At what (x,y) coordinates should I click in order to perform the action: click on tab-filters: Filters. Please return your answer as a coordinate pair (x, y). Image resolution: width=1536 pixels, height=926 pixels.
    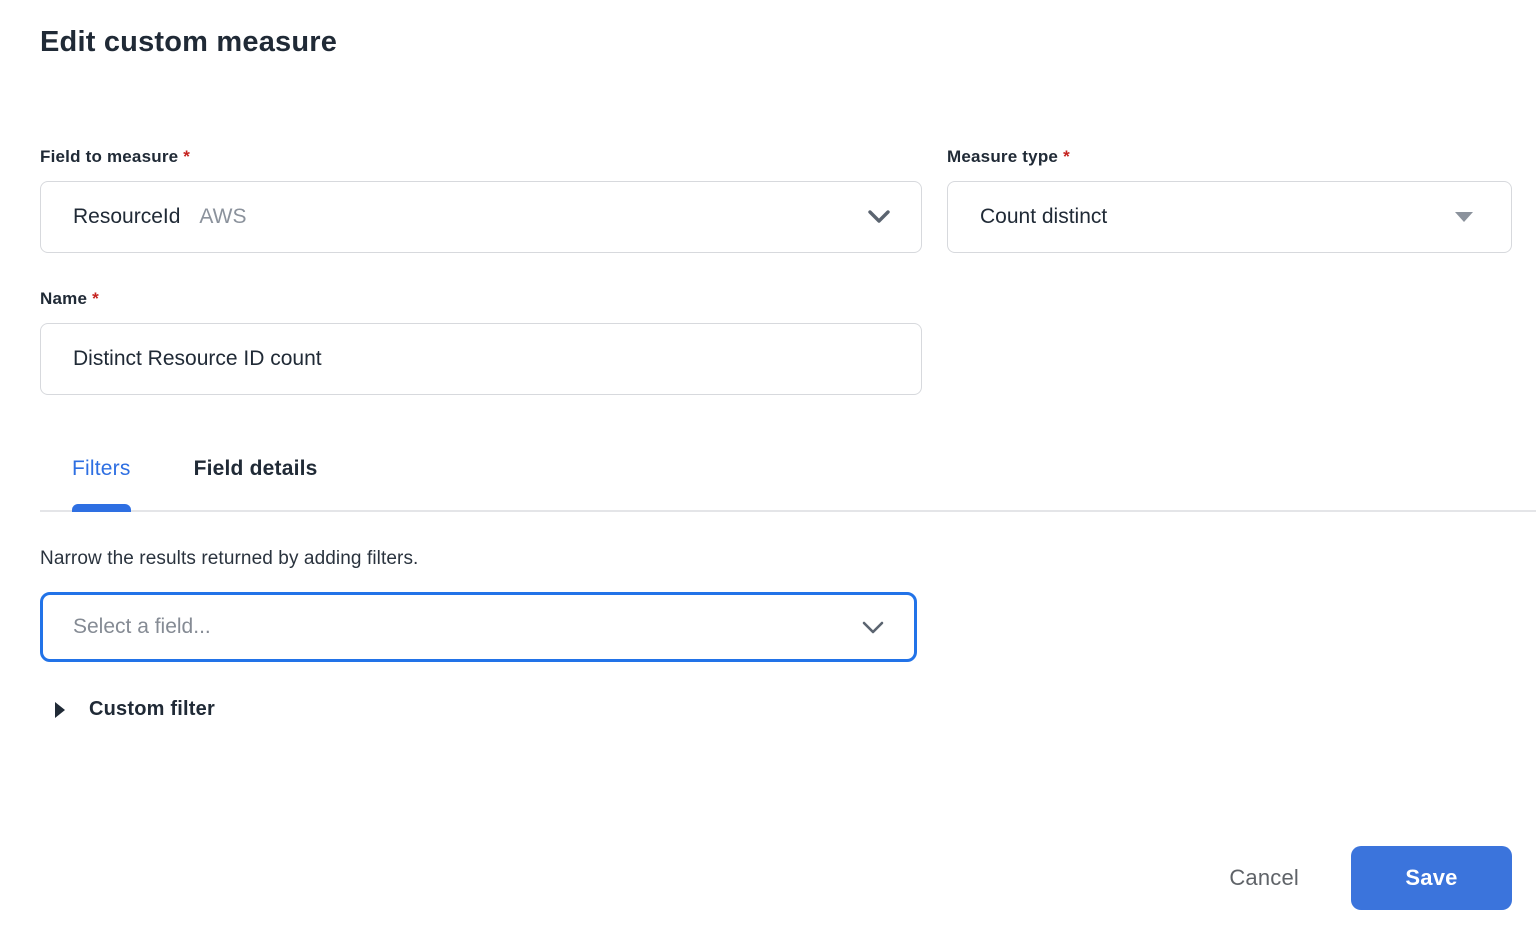
    Looking at the image, I should click on (101, 484).